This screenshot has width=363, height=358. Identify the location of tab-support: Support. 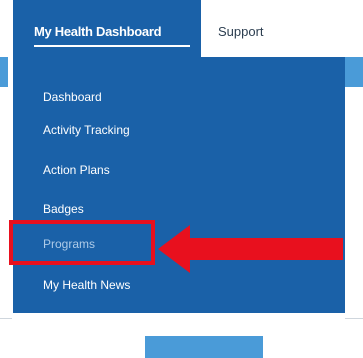
(241, 31).